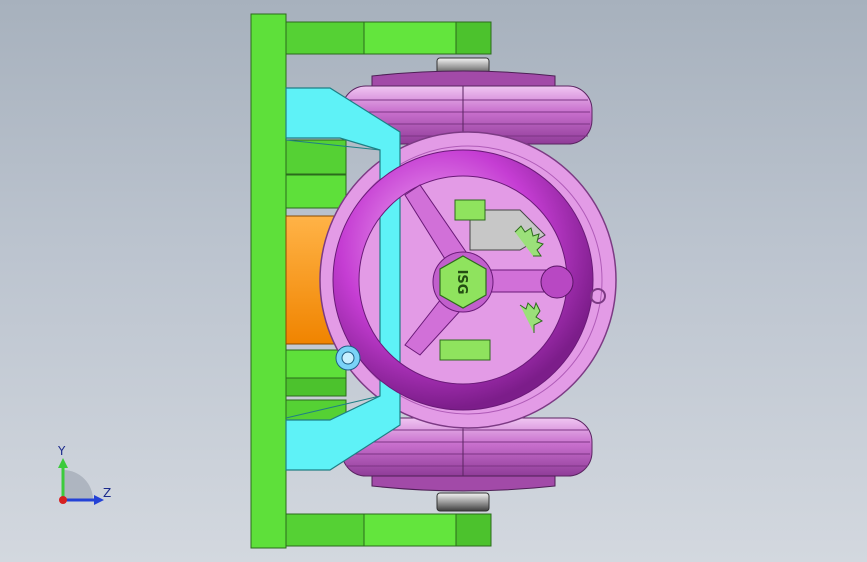 The image size is (867, 562). I want to click on hub-label: ISG, so click(461, 282).